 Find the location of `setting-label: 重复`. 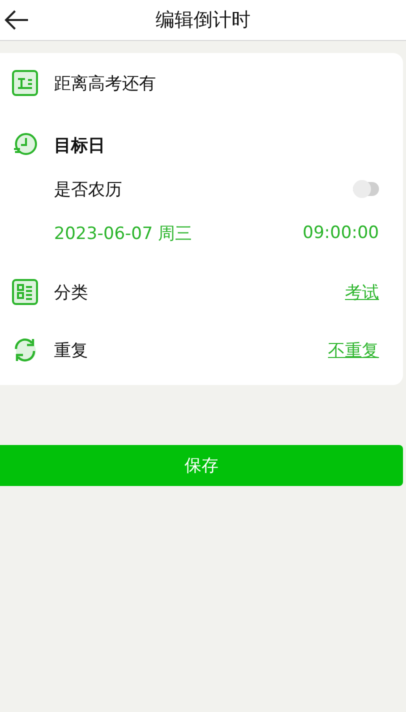

setting-label: 重复 is located at coordinates (71, 351).